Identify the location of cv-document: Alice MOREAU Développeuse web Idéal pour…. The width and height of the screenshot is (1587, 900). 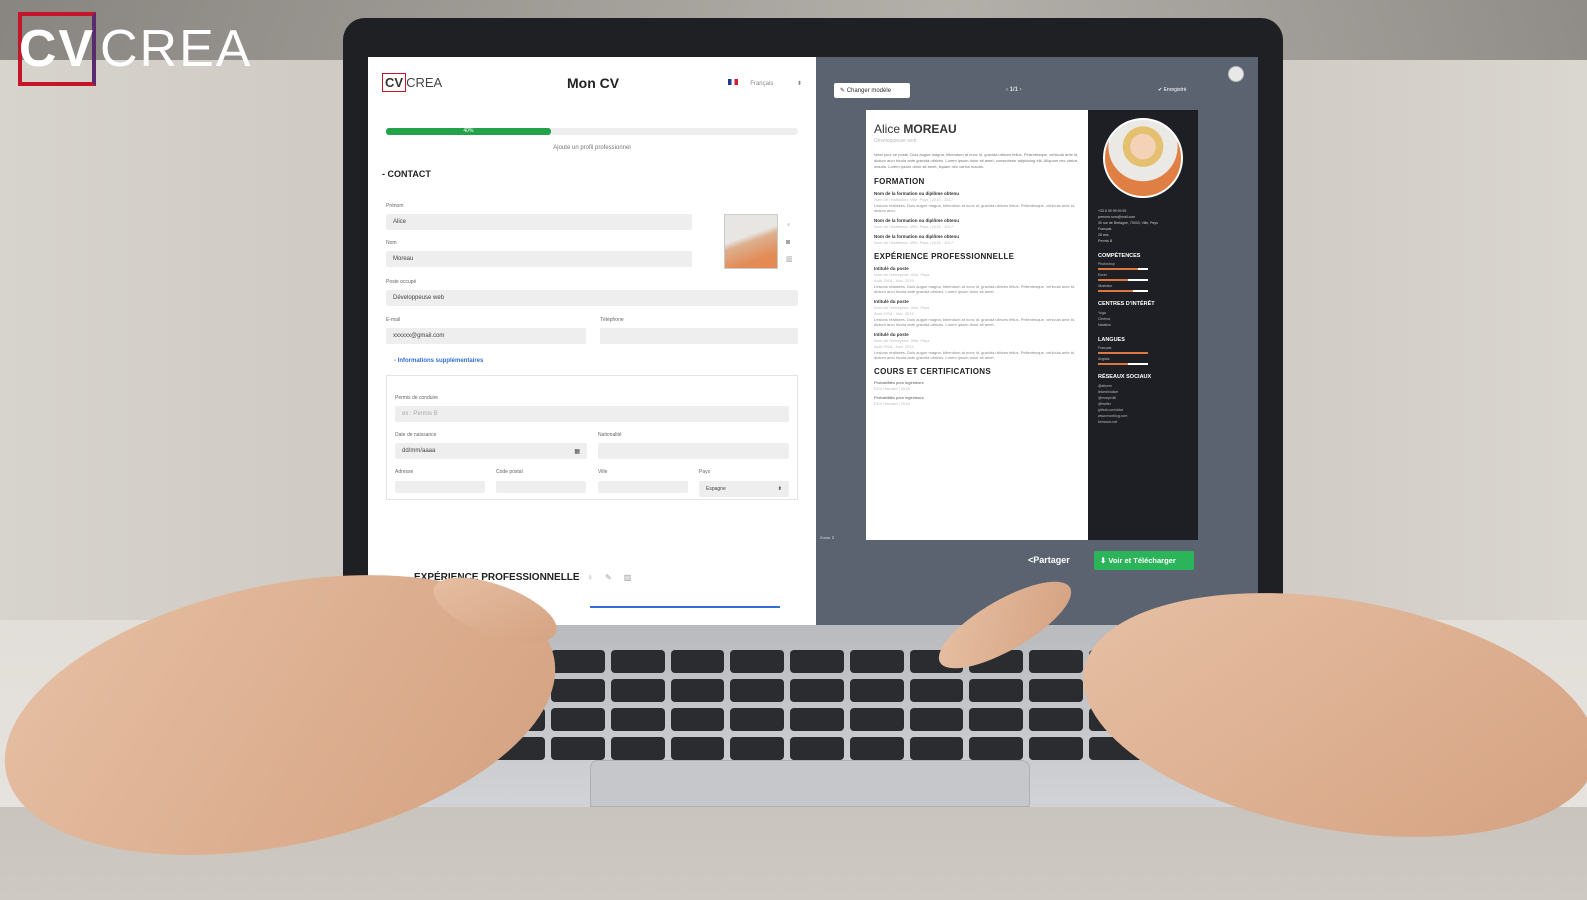
(1032, 325).